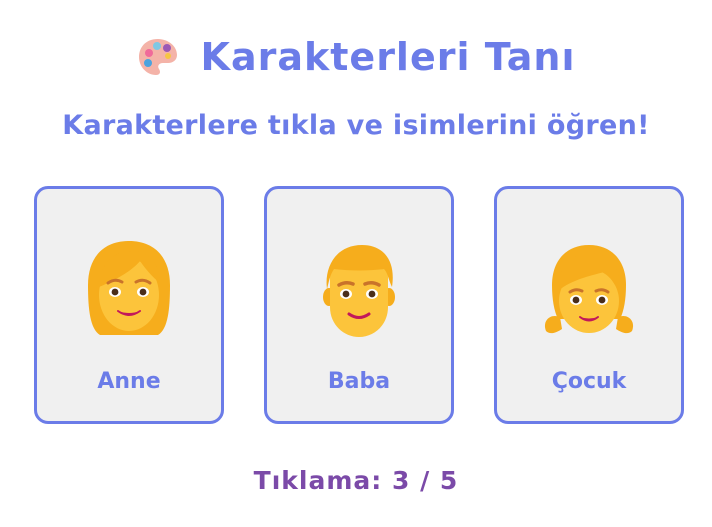  What do you see at coordinates (359, 381) in the screenshot?
I see `character-name: Baba` at bounding box center [359, 381].